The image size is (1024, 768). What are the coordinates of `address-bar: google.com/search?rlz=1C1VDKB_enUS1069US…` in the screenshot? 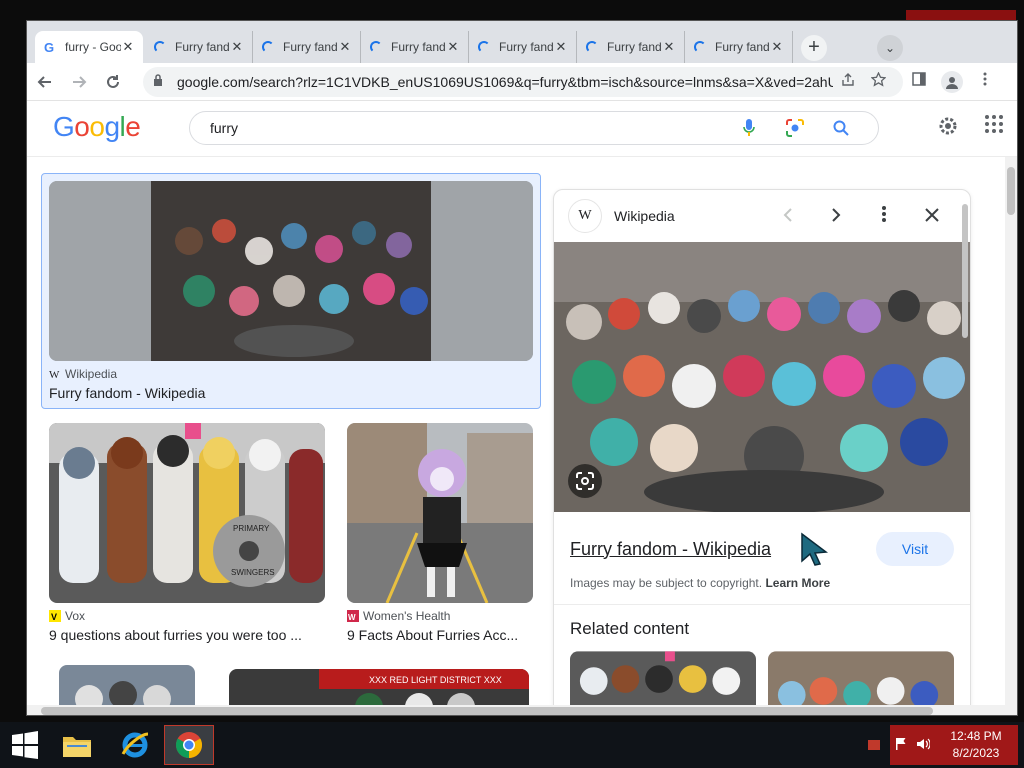 It's located at (523, 81).